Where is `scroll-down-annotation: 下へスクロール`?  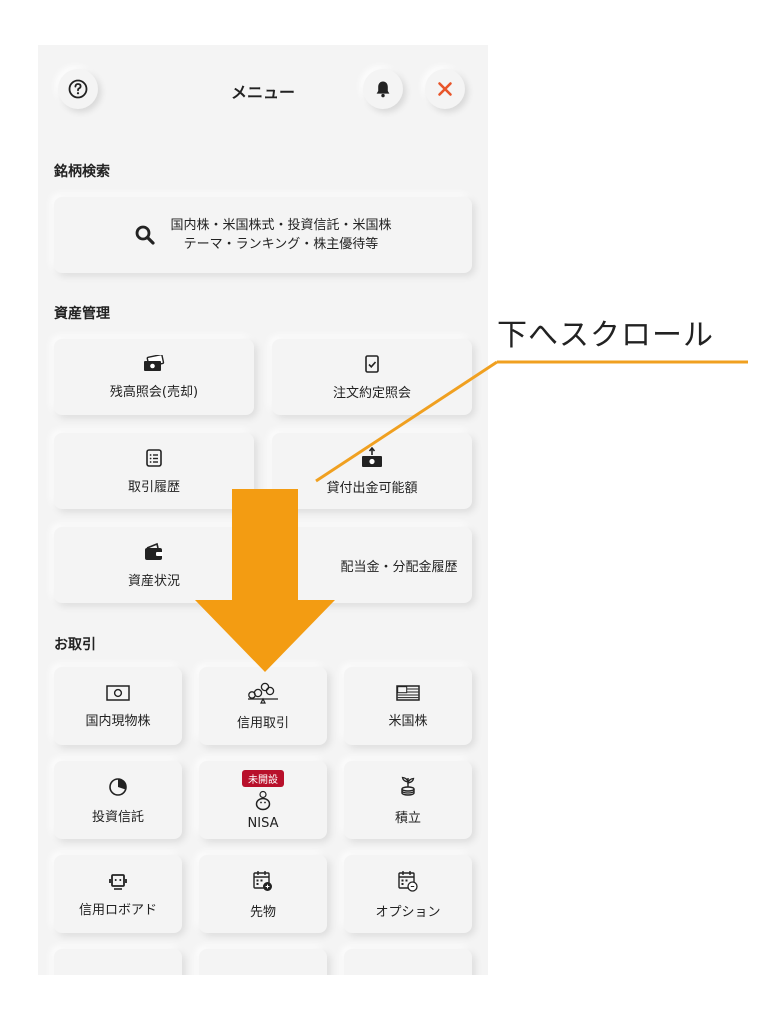 scroll-down-annotation: 下へスクロール is located at coordinates (605, 335).